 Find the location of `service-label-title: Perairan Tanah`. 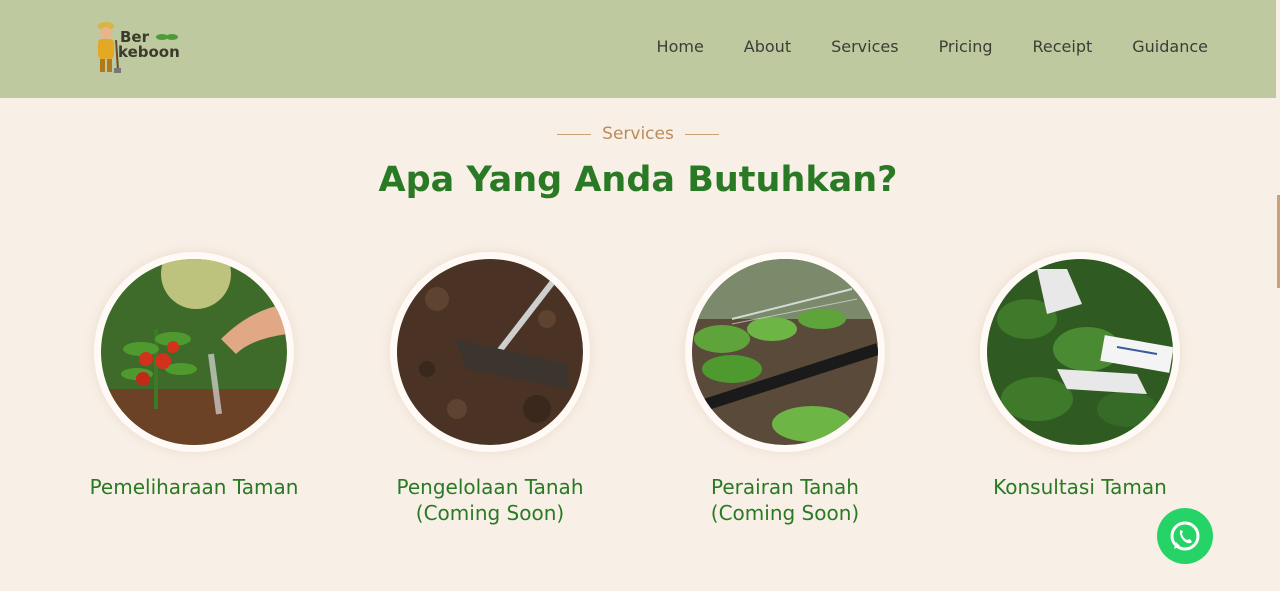

service-label-title: Perairan Tanah is located at coordinates (785, 487).